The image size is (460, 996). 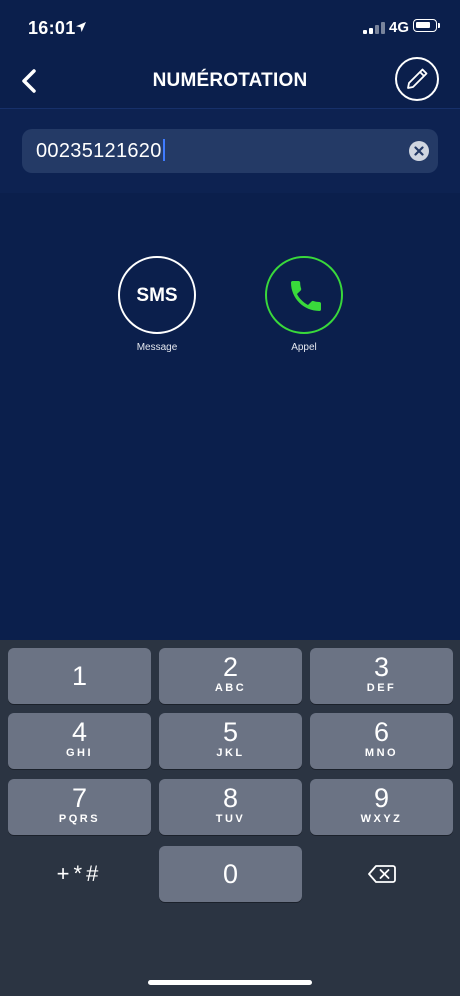 I want to click on location-arrow-icon, so click(x=81, y=27).